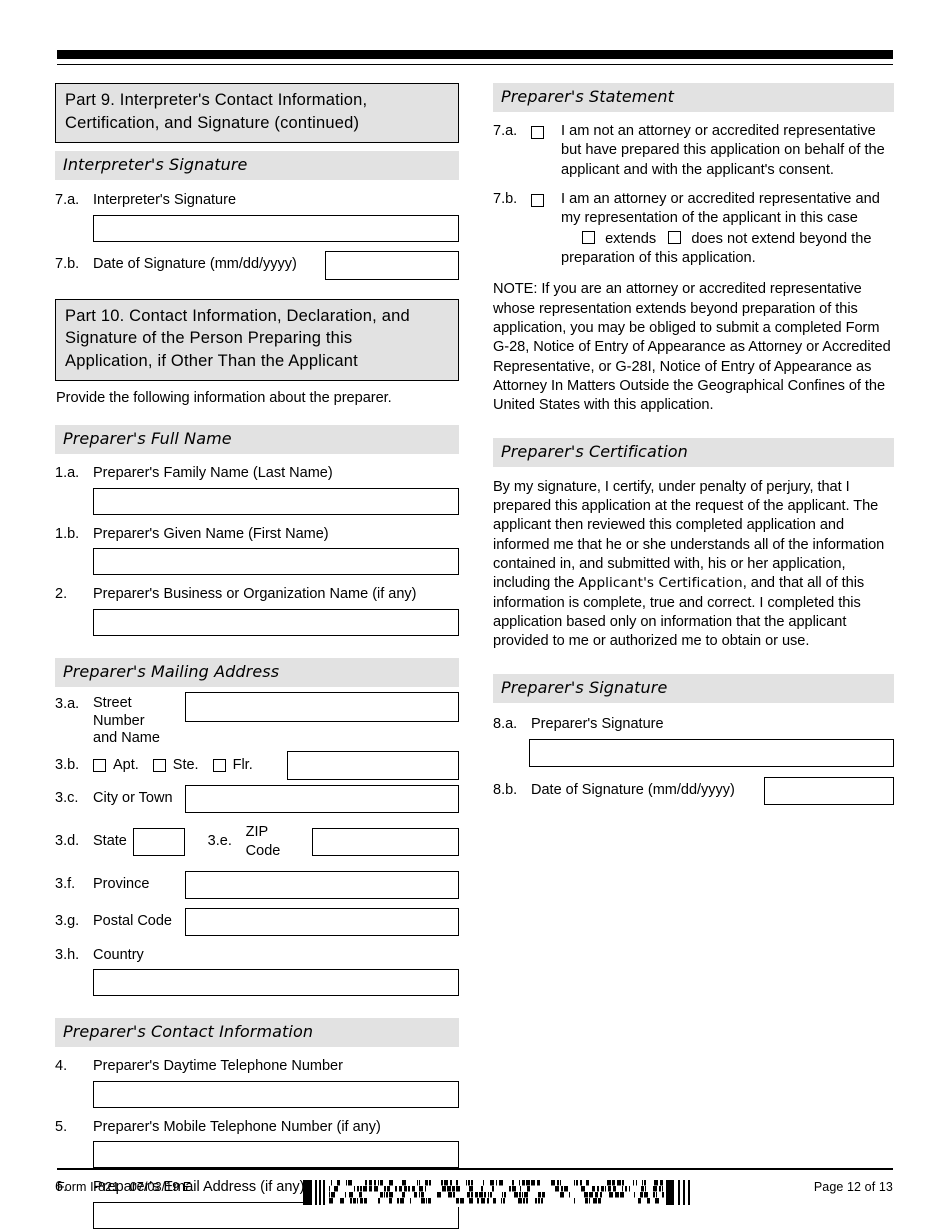  Describe the element at coordinates (209, 338) in the screenshot. I see `part-10-header-line2: Signature of the Person Preparing this` at that location.